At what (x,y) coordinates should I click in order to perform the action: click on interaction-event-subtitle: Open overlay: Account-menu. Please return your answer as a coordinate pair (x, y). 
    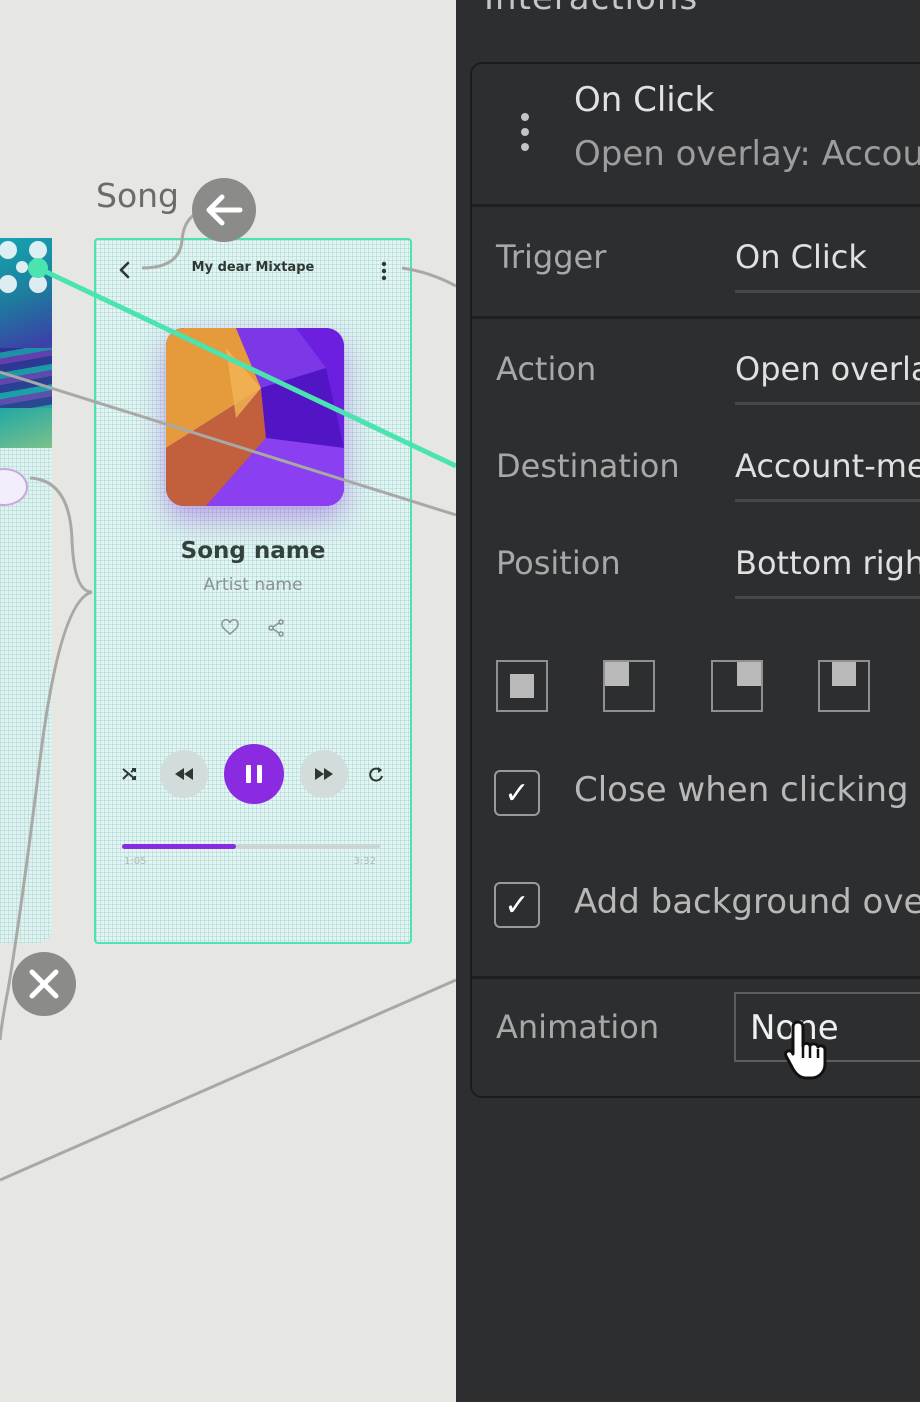
    Looking at the image, I should click on (747, 154).